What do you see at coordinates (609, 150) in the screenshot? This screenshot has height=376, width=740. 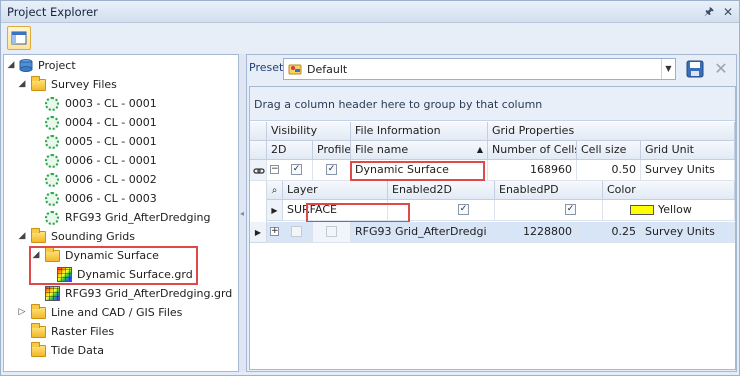 I see `col-cell-size: Cell size` at bounding box center [609, 150].